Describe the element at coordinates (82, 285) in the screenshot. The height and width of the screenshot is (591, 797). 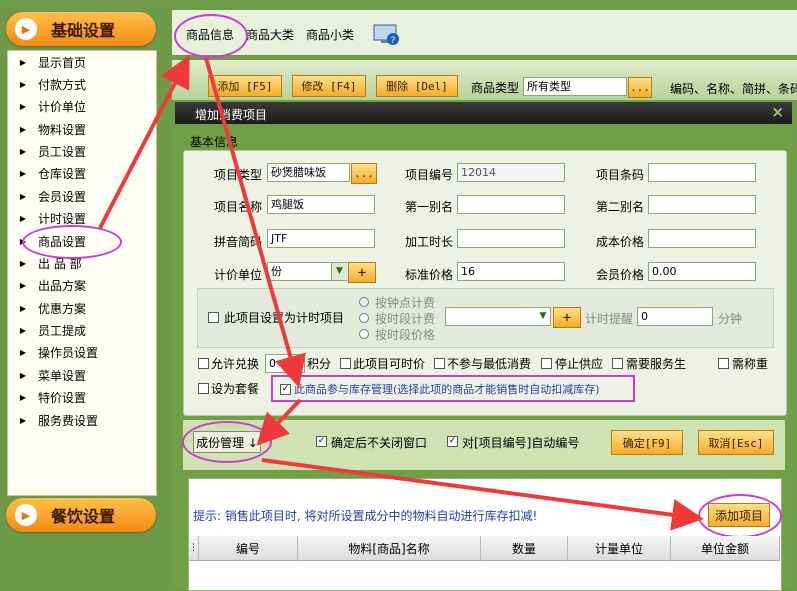
I see `sidebar-item: ▶ 出品方案` at that location.